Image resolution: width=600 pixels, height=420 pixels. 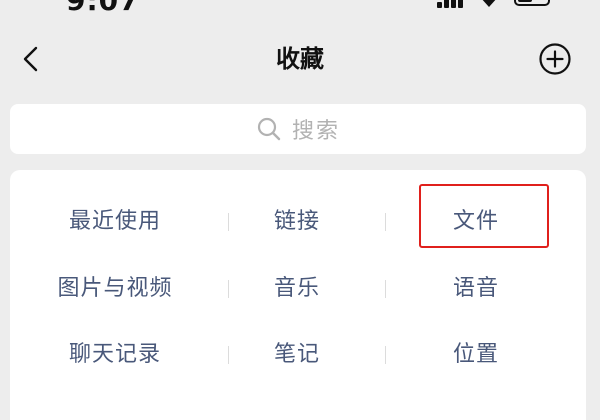 I want to click on plus-circle-icon, so click(x=555, y=59).